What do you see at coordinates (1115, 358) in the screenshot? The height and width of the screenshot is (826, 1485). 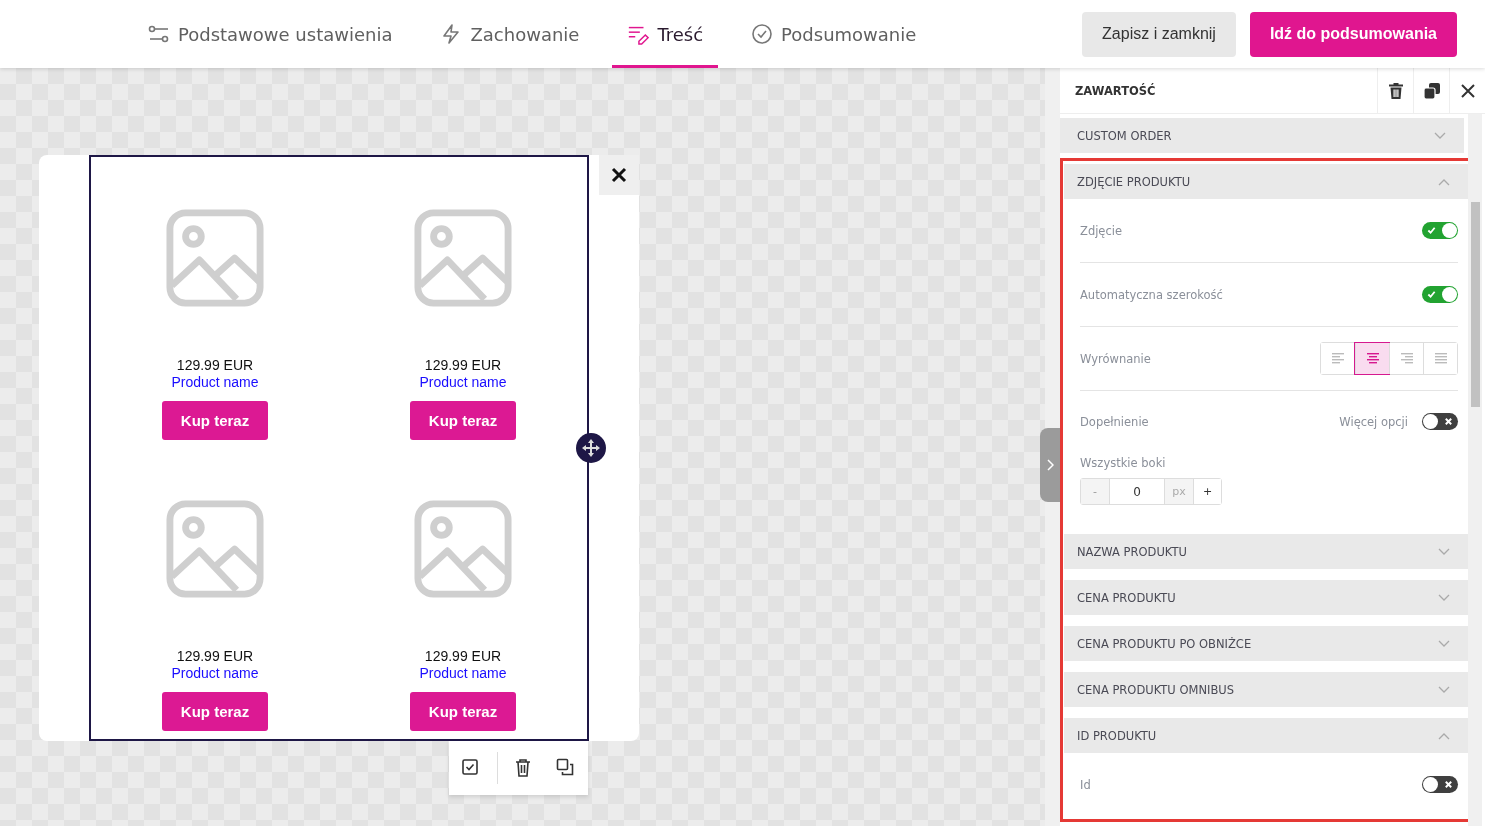 I see `setting-label: Wyrównanie` at bounding box center [1115, 358].